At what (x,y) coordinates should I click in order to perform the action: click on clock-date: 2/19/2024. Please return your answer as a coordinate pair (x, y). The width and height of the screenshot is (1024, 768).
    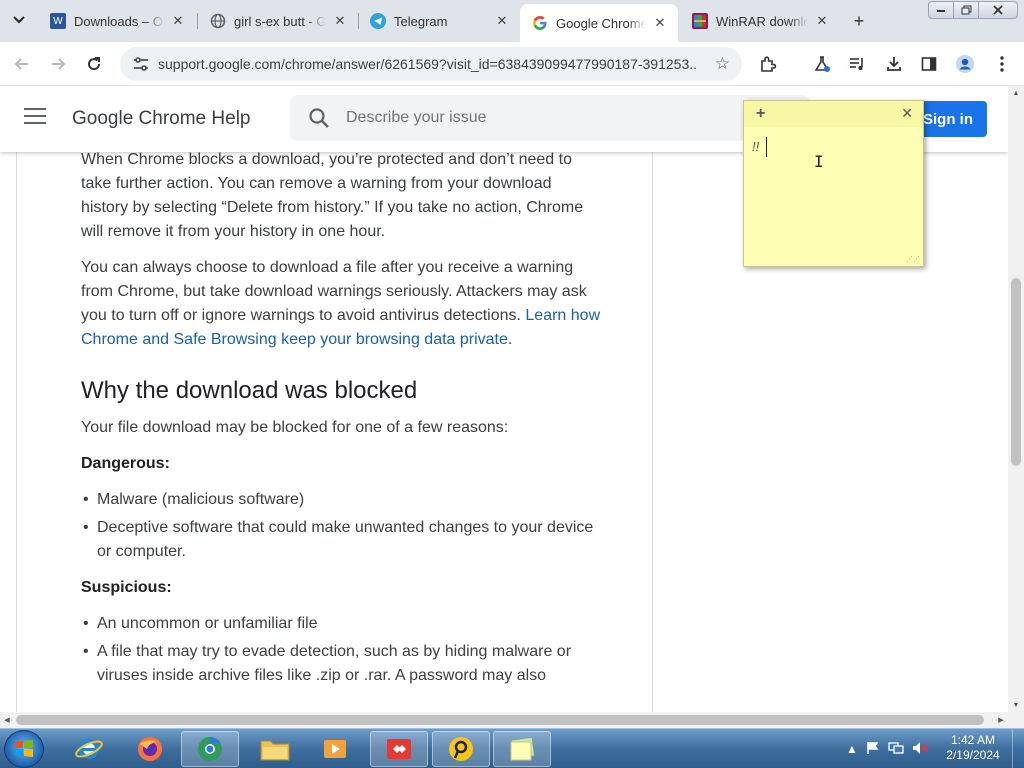
    Looking at the image, I should click on (973, 755).